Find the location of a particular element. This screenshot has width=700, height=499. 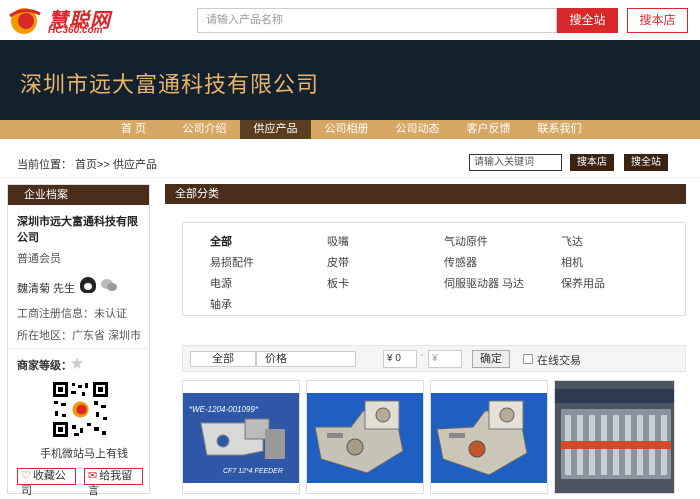

filter-tab-price: 价格 is located at coordinates (306, 359).